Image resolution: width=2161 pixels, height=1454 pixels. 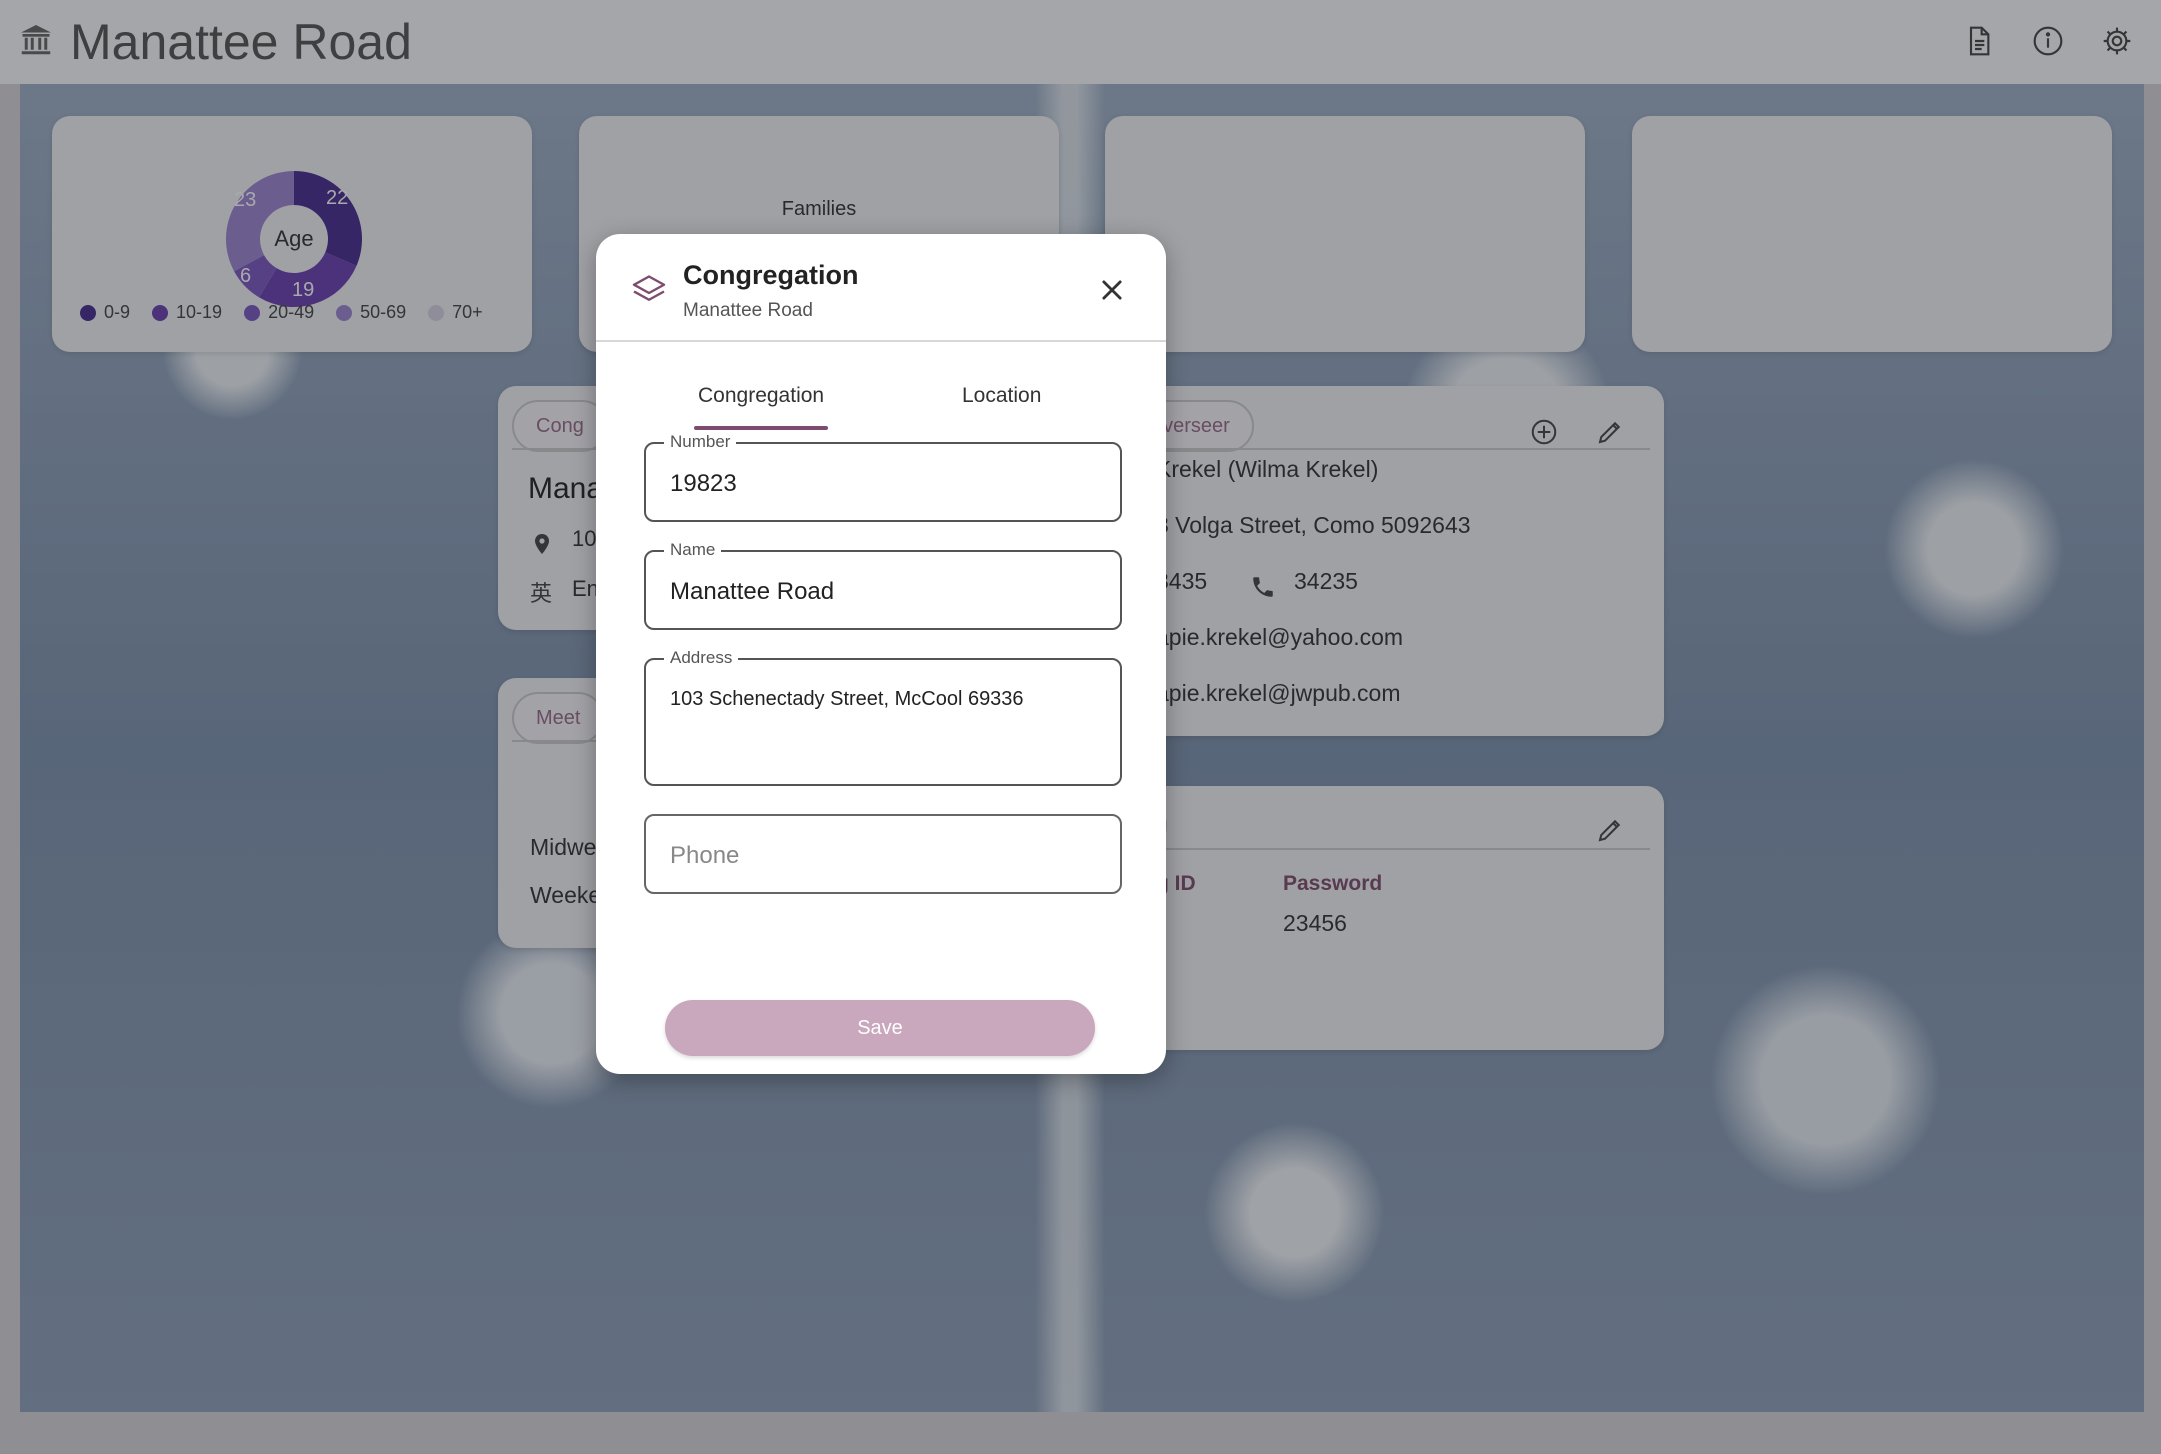 What do you see at coordinates (701, 658) in the screenshot?
I see `address-field-label: Address` at bounding box center [701, 658].